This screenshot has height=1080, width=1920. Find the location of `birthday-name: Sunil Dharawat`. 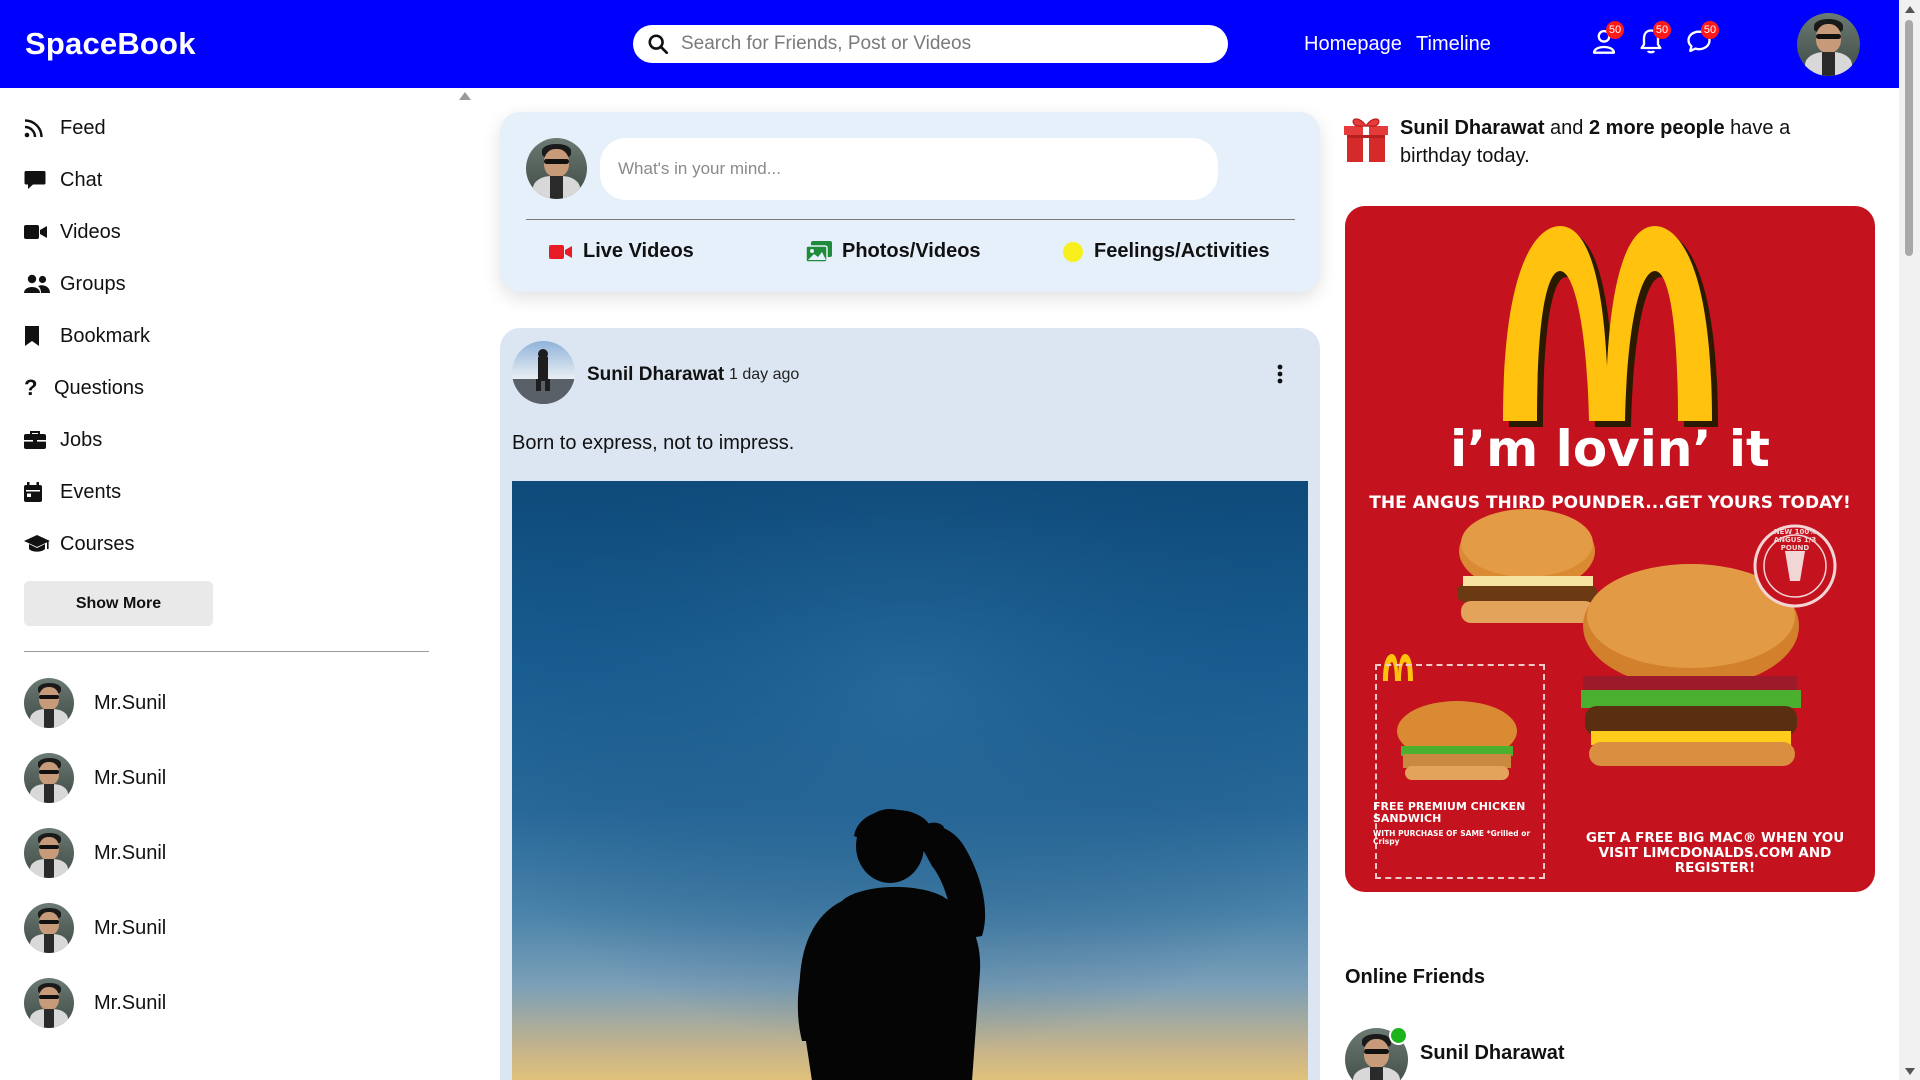

birthday-name: Sunil Dharawat is located at coordinates (1472, 128).